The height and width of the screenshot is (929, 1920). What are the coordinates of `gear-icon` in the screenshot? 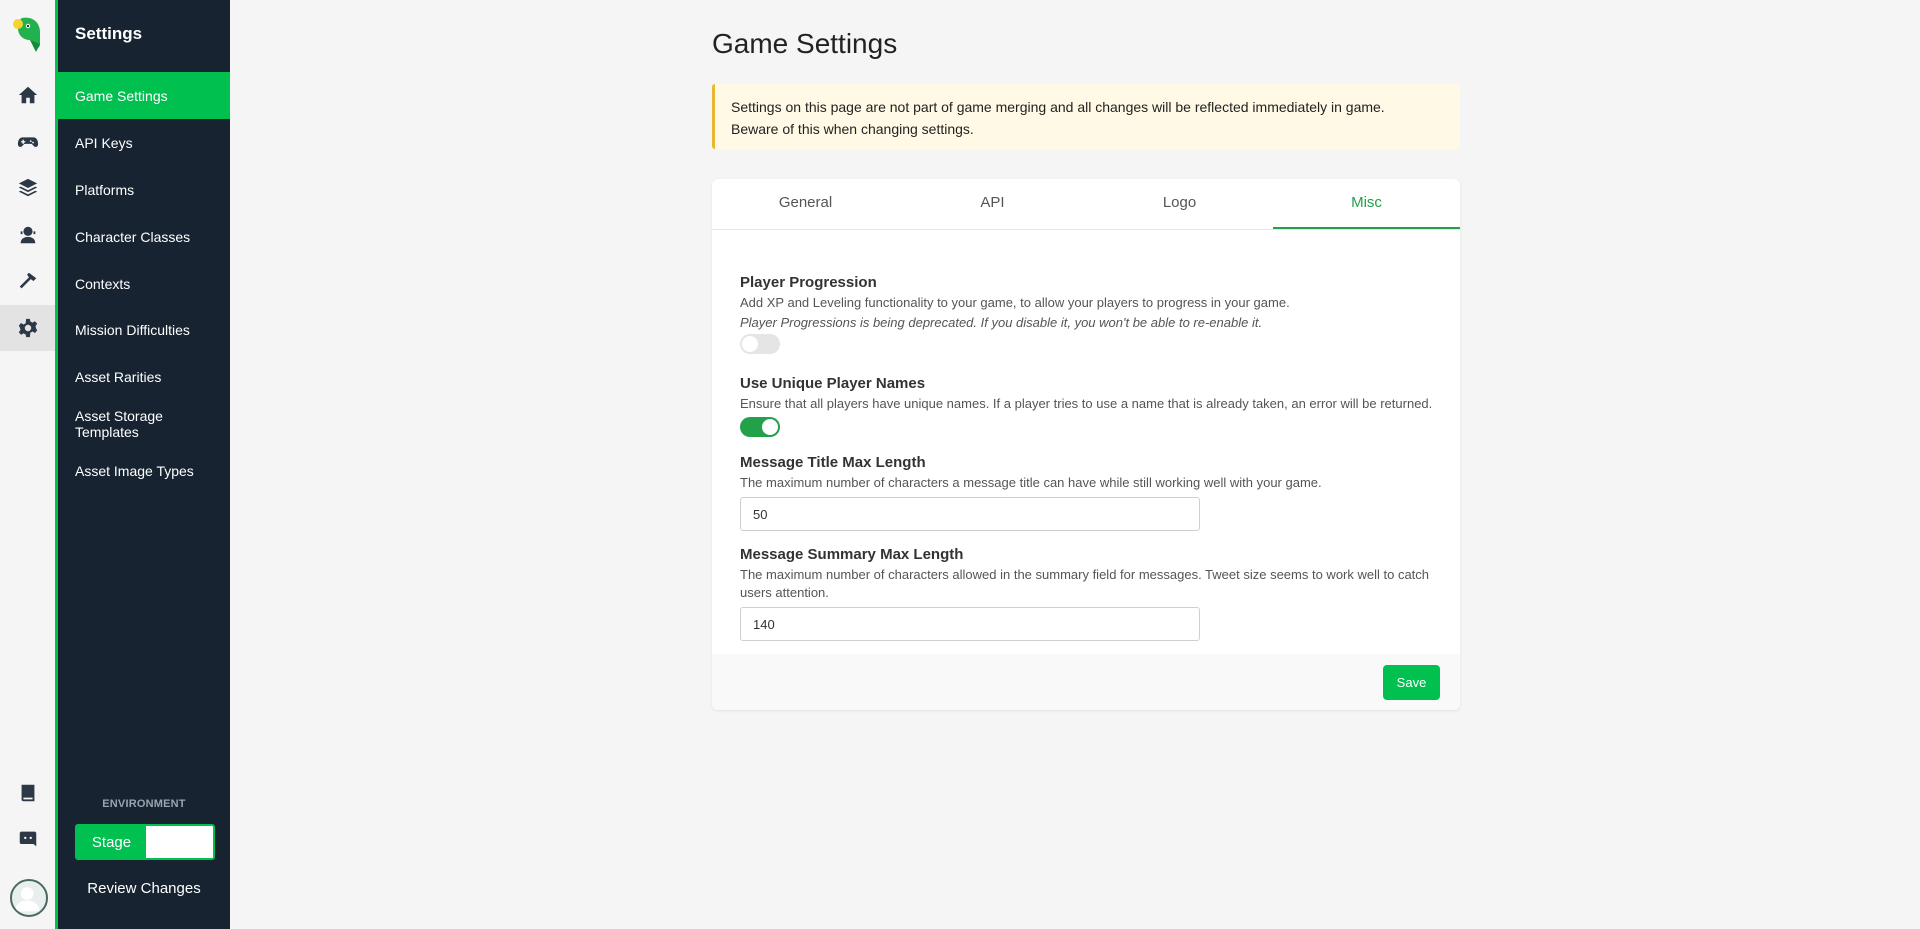 It's located at (27, 328).